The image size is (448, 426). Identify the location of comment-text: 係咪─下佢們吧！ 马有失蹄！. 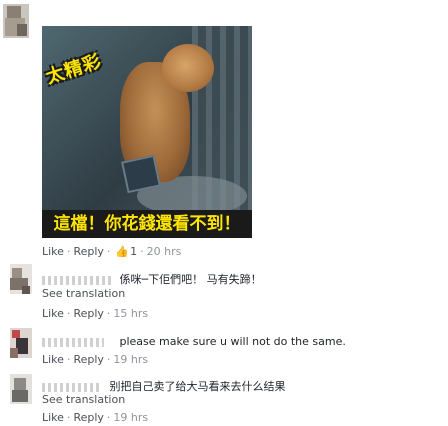
(152, 279).